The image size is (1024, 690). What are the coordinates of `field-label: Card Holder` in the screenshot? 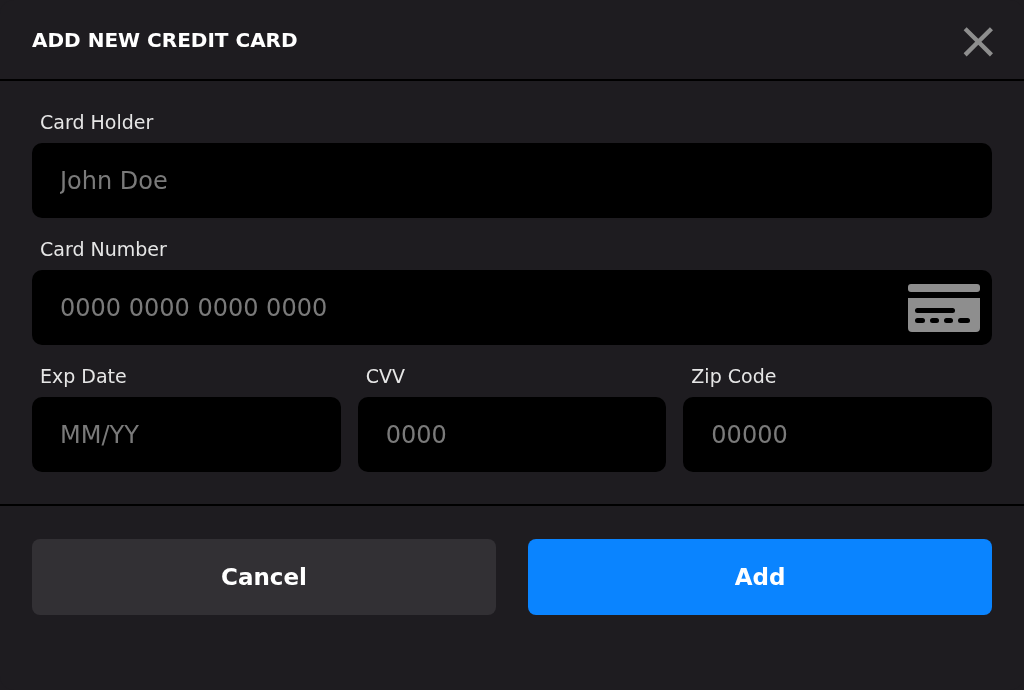 It's located at (97, 122).